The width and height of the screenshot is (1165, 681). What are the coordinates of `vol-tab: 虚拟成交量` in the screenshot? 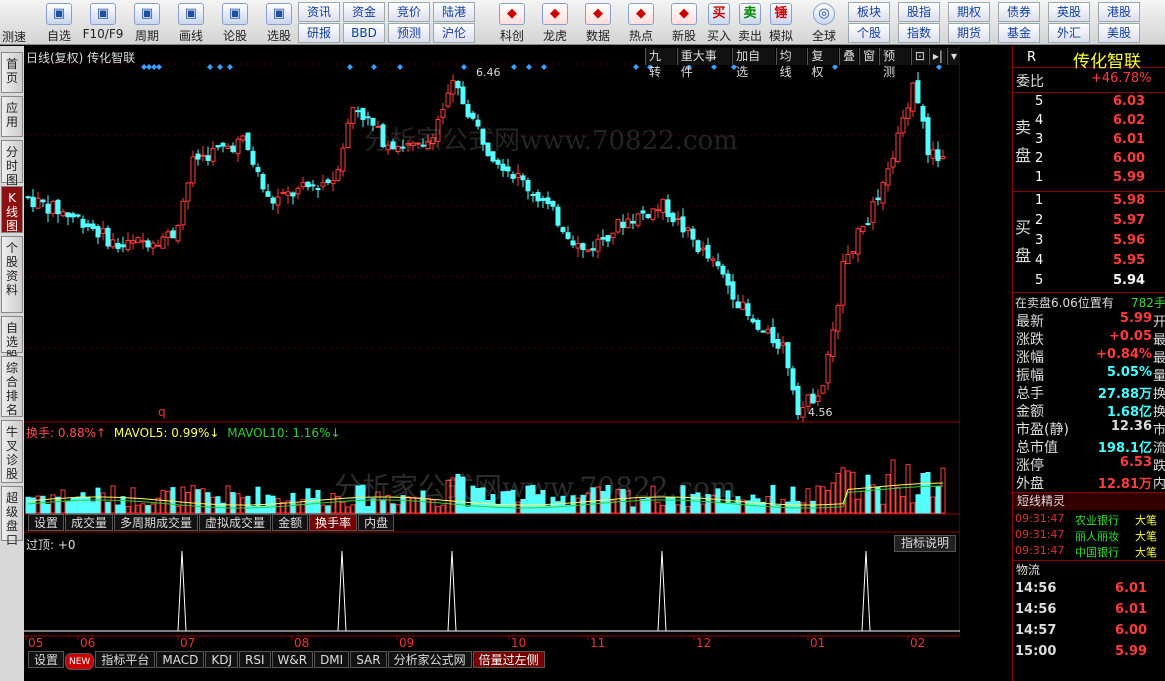 It's located at (235, 522).